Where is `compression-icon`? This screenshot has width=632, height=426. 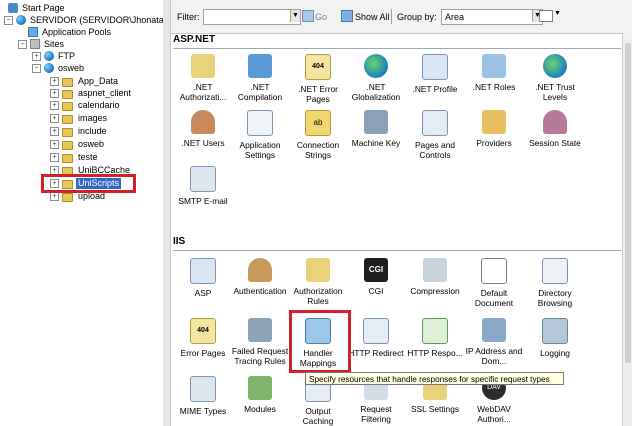
compression-icon is located at coordinates (435, 270).